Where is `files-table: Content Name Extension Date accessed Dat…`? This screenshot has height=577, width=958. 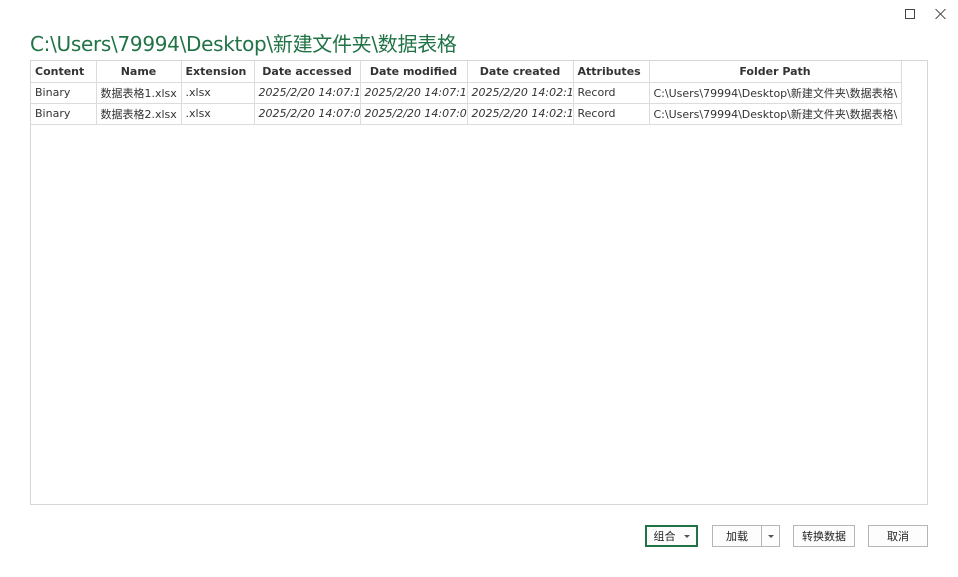
files-table: Content Name Extension Date accessed Dat… is located at coordinates (466, 93).